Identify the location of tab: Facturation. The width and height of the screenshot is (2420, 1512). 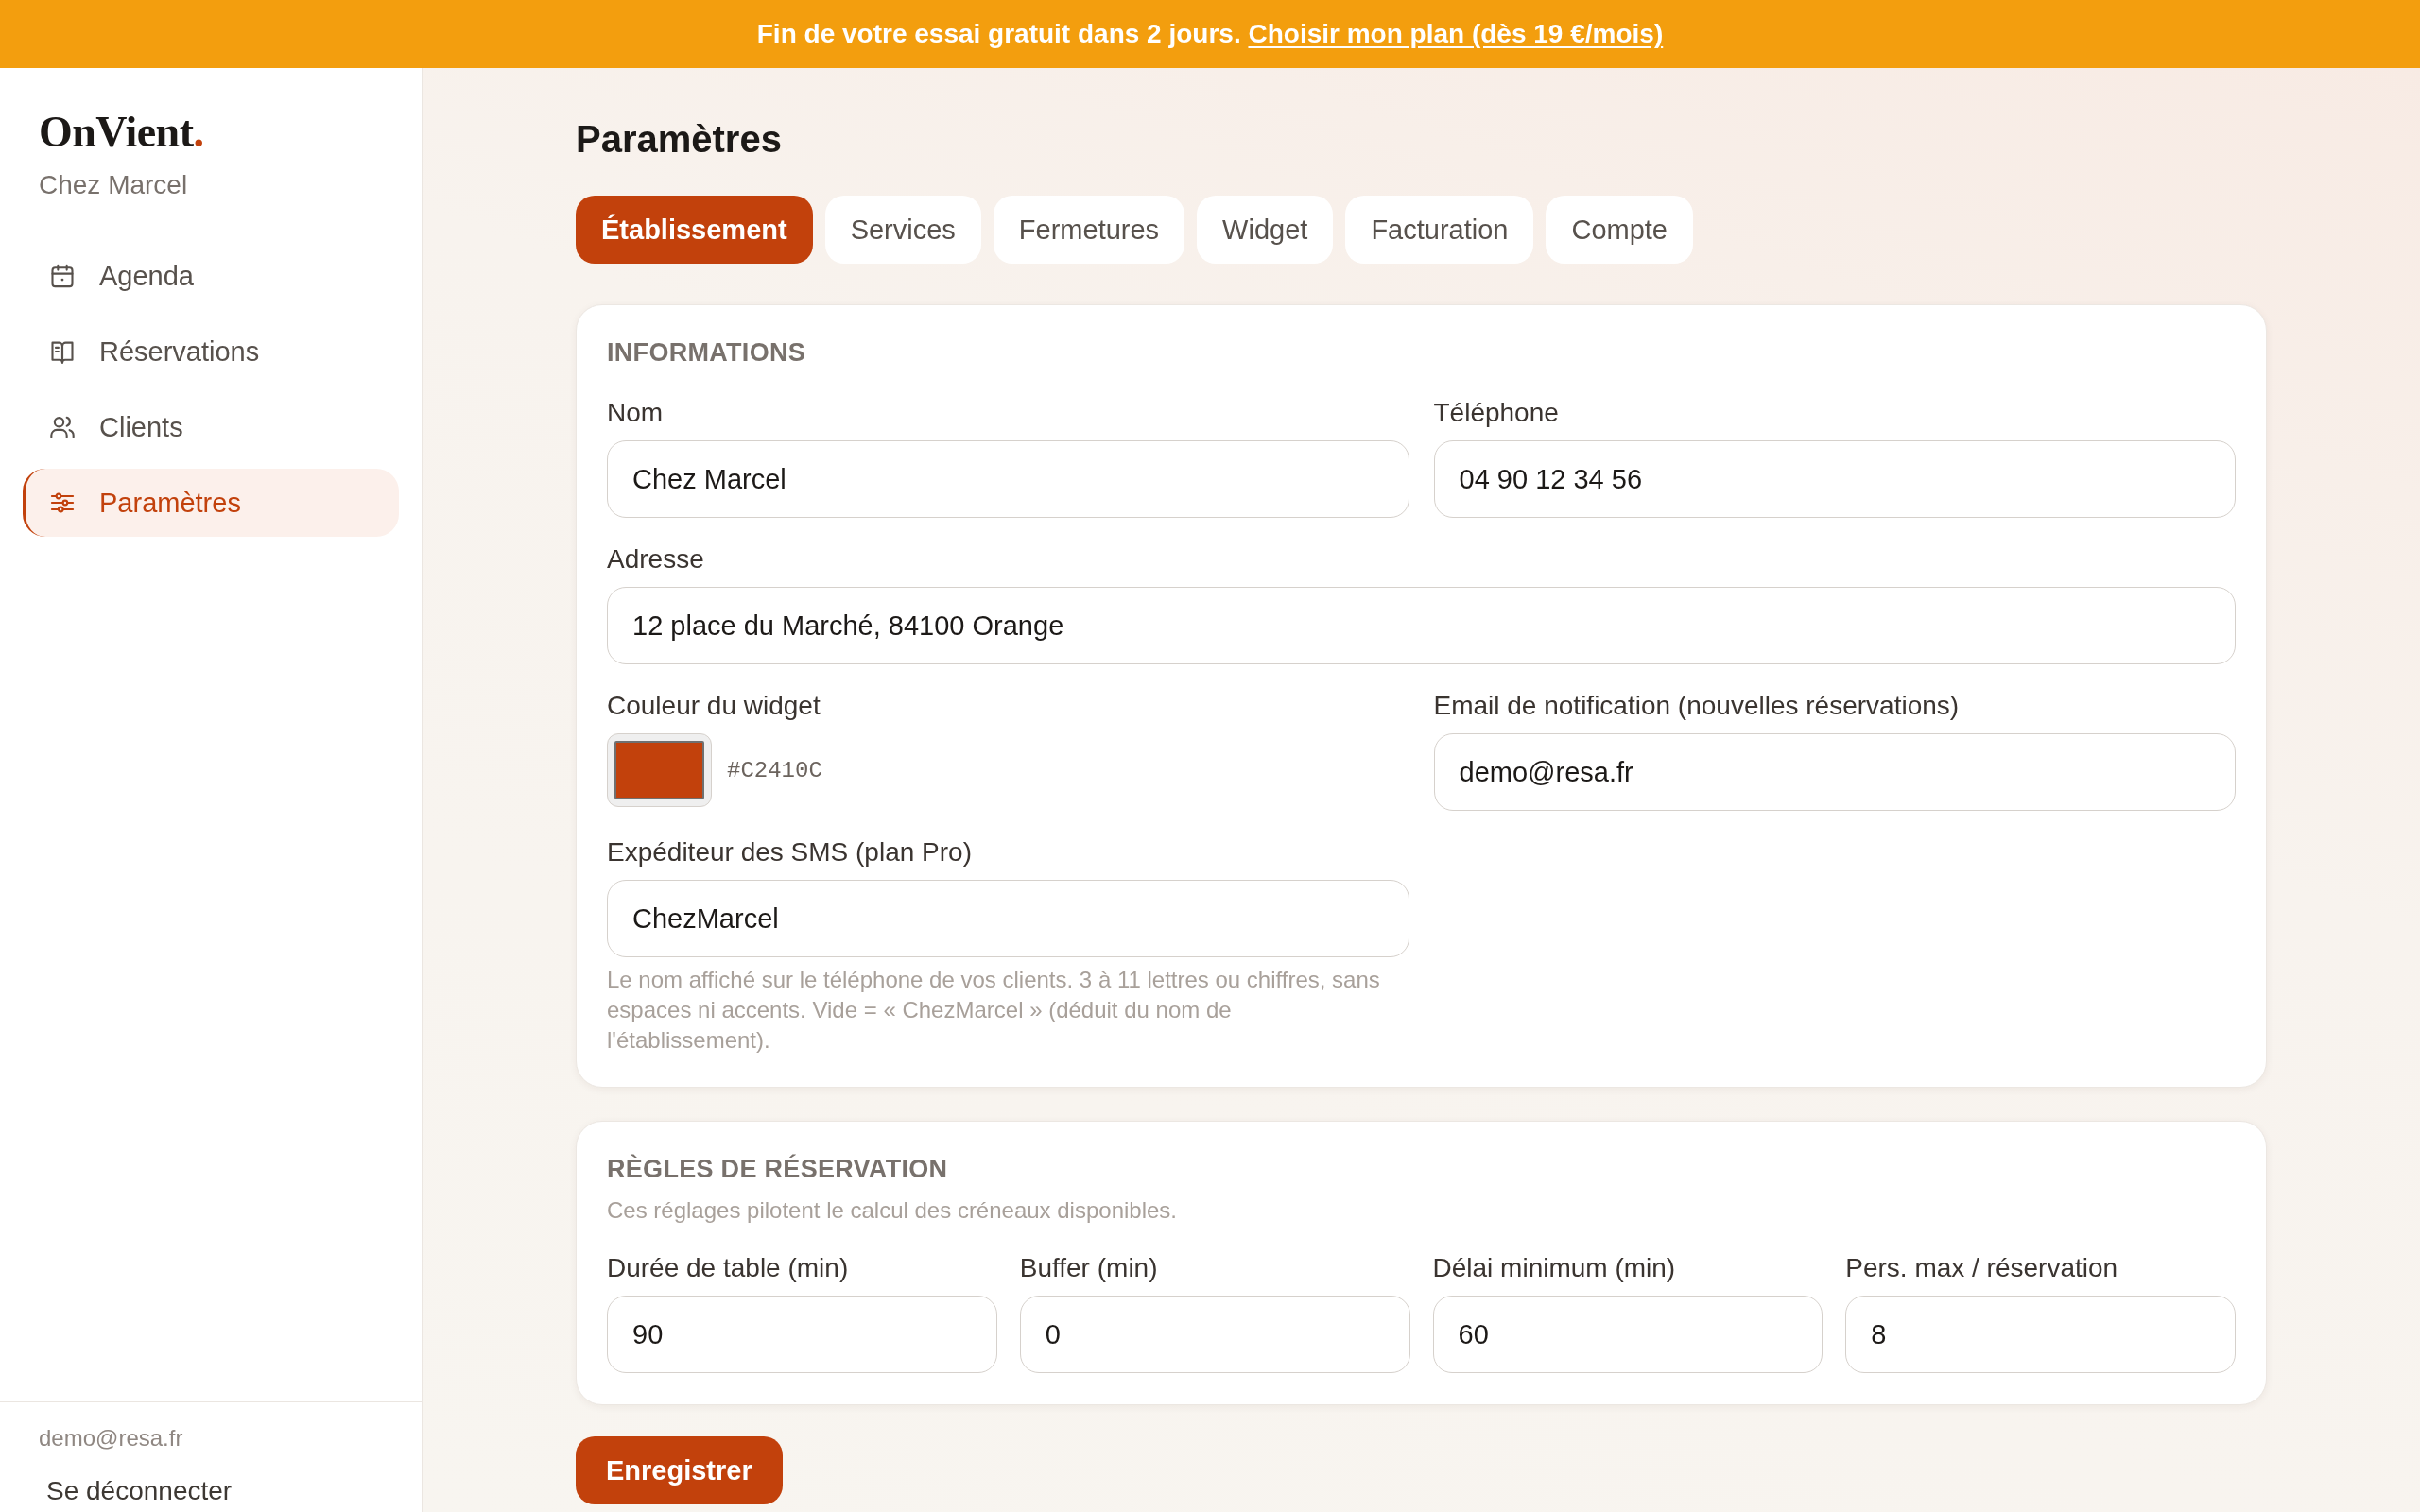
(1439, 230).